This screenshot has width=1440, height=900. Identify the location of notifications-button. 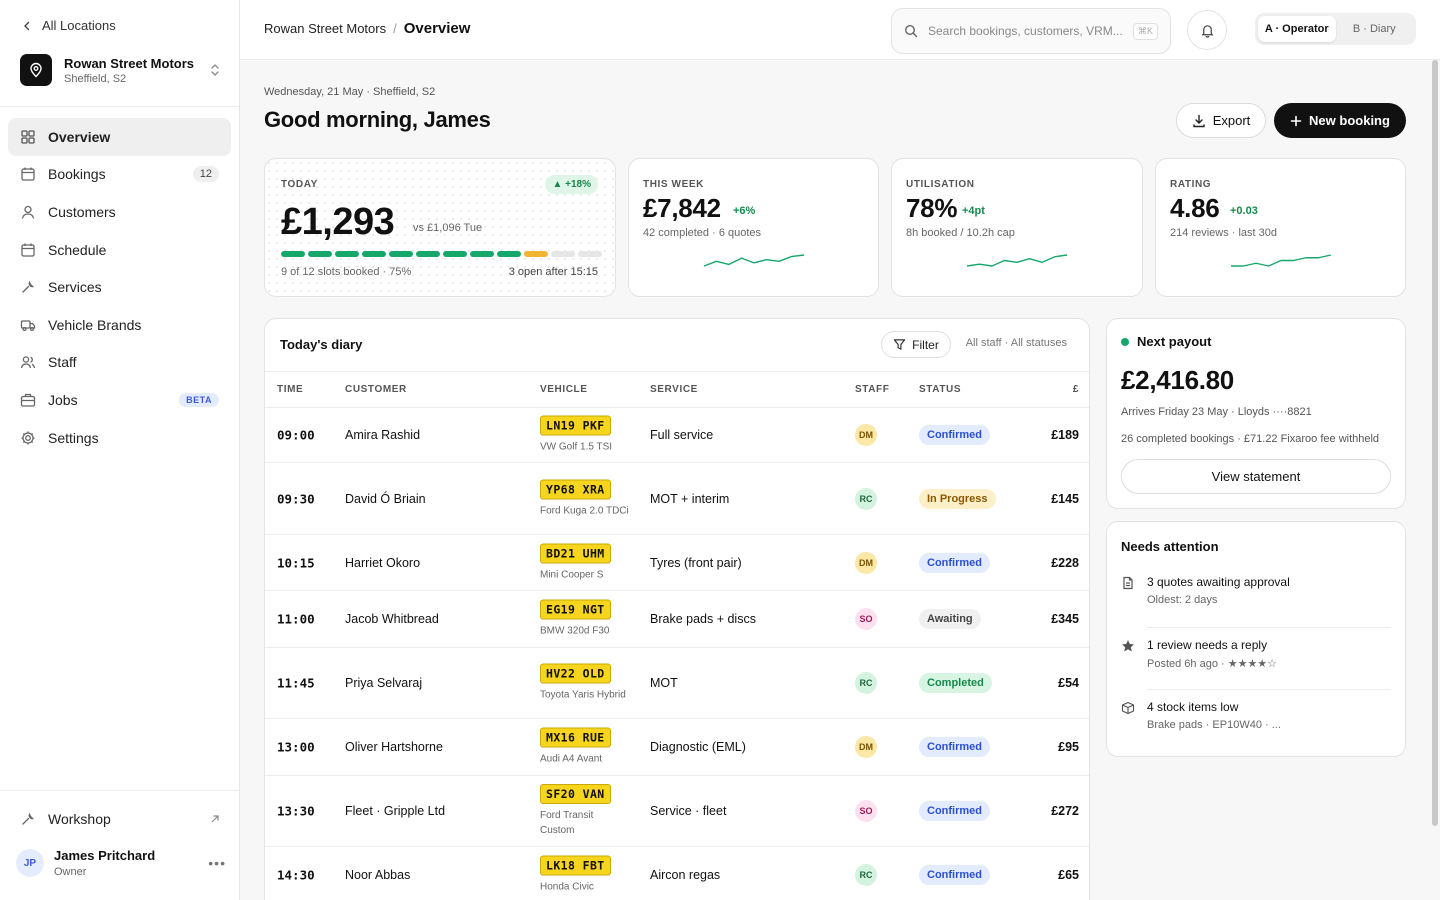
(1207, 30).